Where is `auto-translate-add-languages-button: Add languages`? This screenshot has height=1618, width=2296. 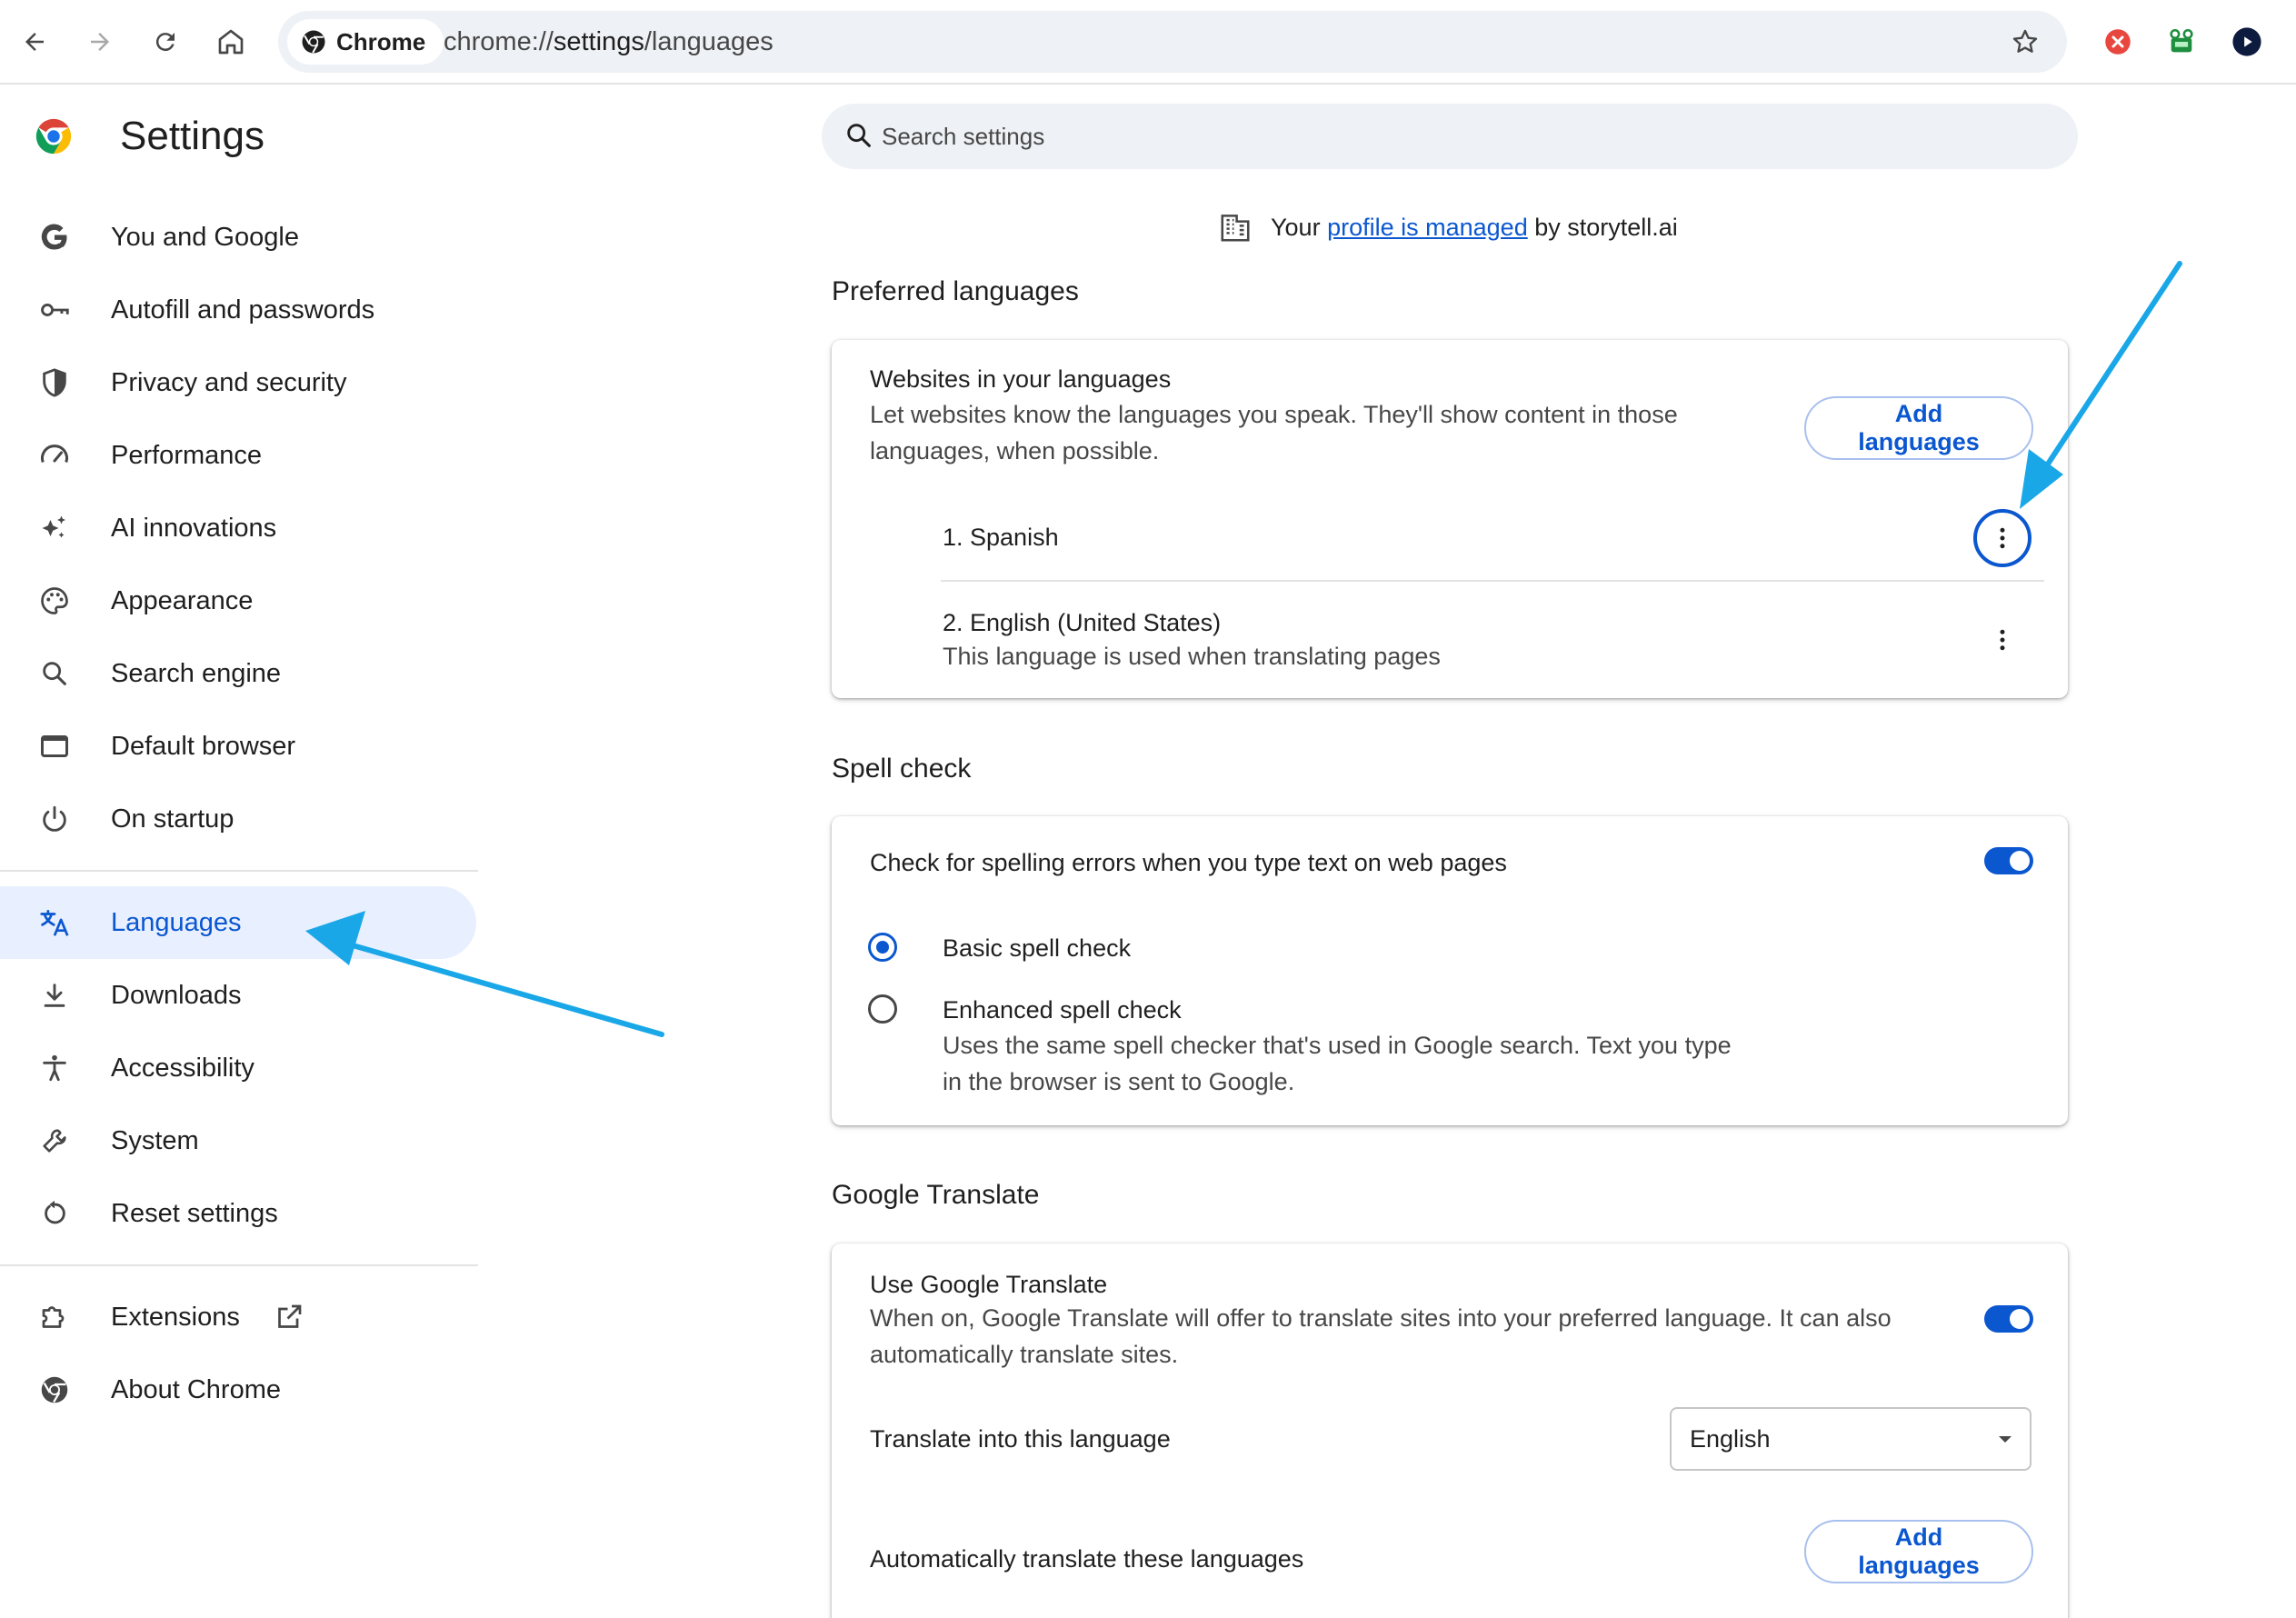
auto-translate-add-languages-button: Add languages is located at coordinates (1918, 1551).